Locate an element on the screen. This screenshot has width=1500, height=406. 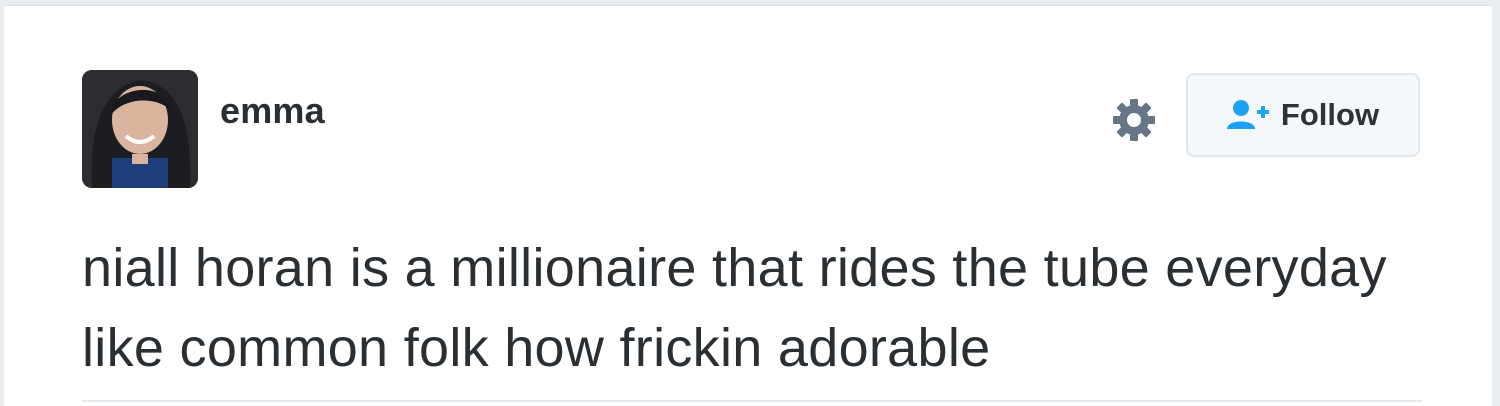
follow-button: Follow is located at coordinates (1303, 115).